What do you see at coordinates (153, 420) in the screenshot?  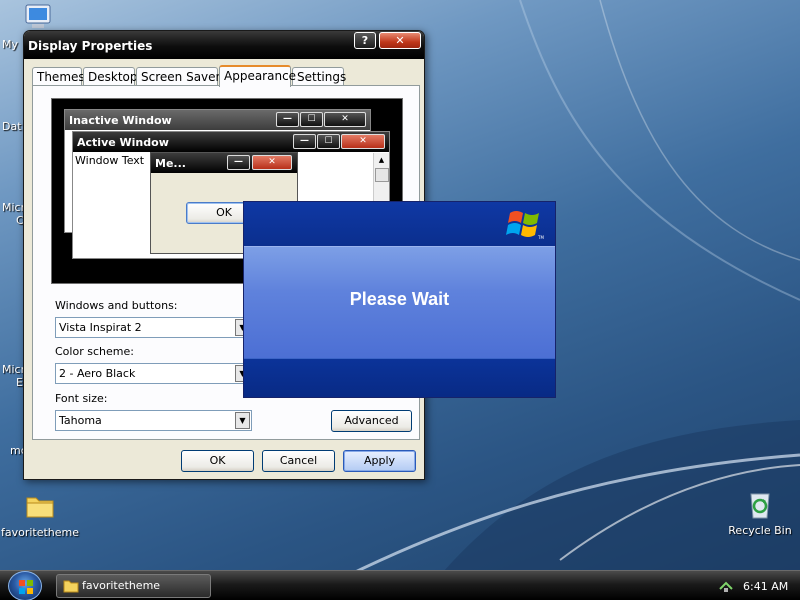 I see `font-size-select: Tahoma ▼` at bounding box center [153, 420].